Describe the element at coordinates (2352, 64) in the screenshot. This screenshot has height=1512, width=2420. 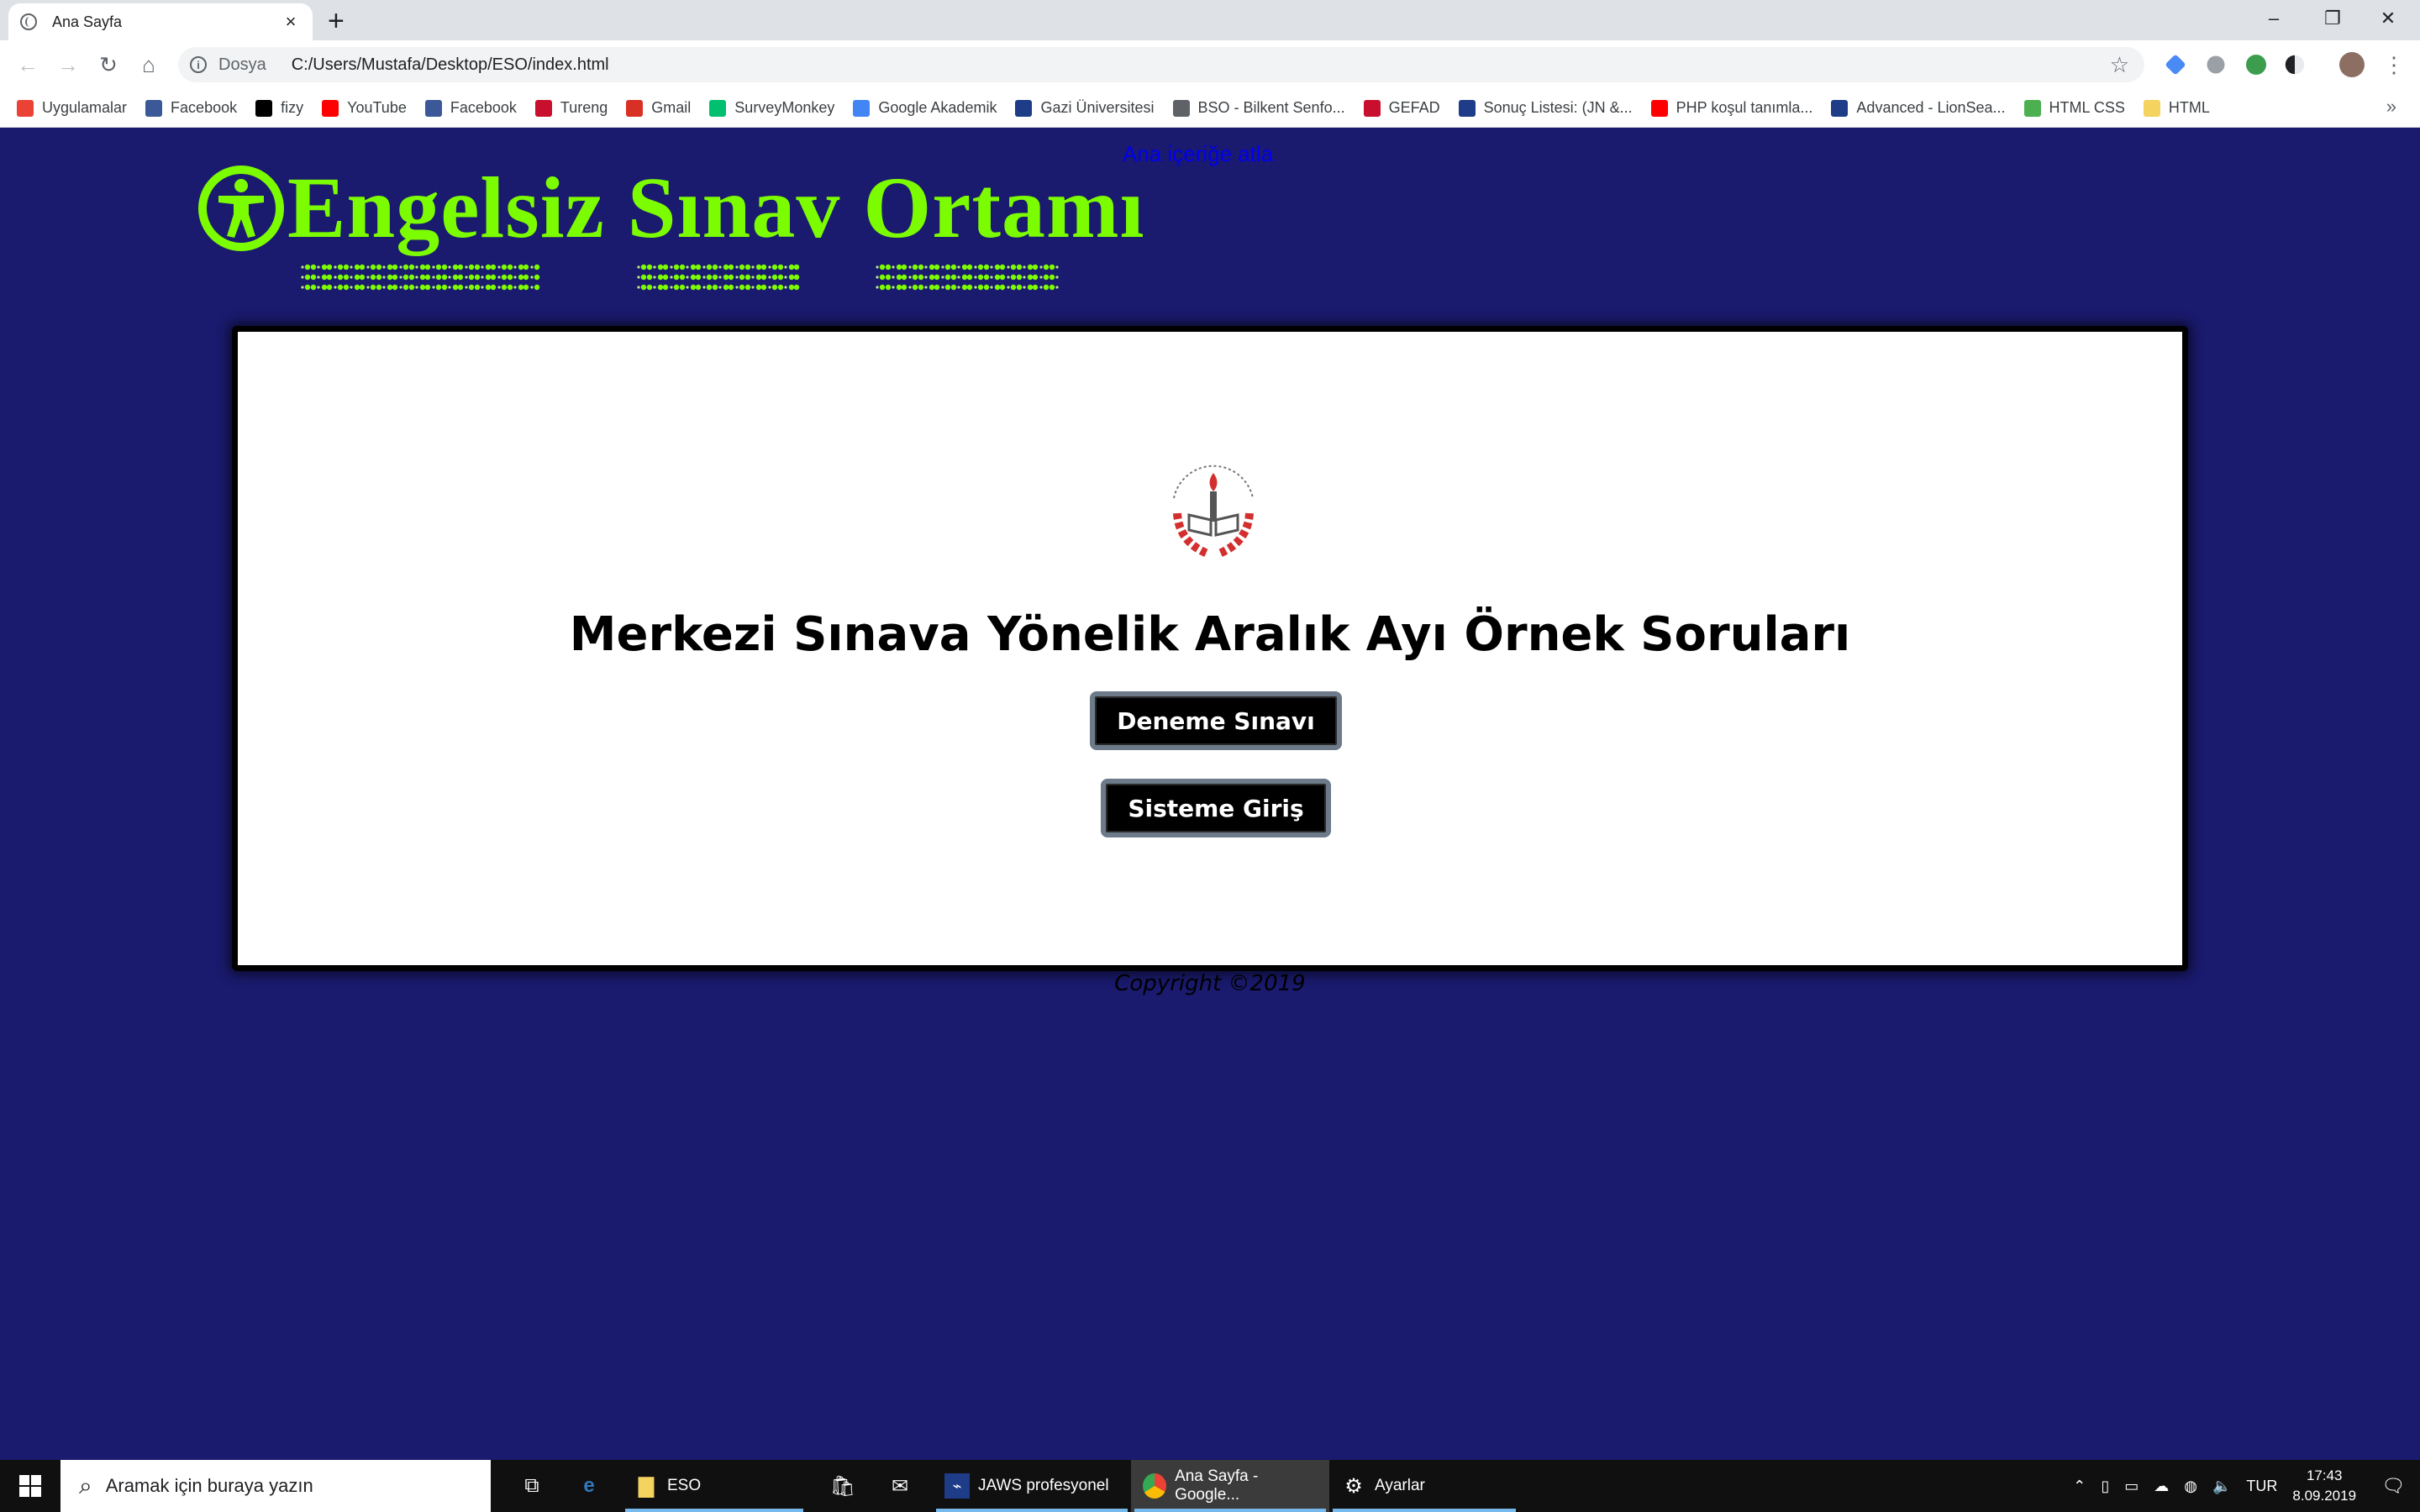
I see `avatar` at that location.